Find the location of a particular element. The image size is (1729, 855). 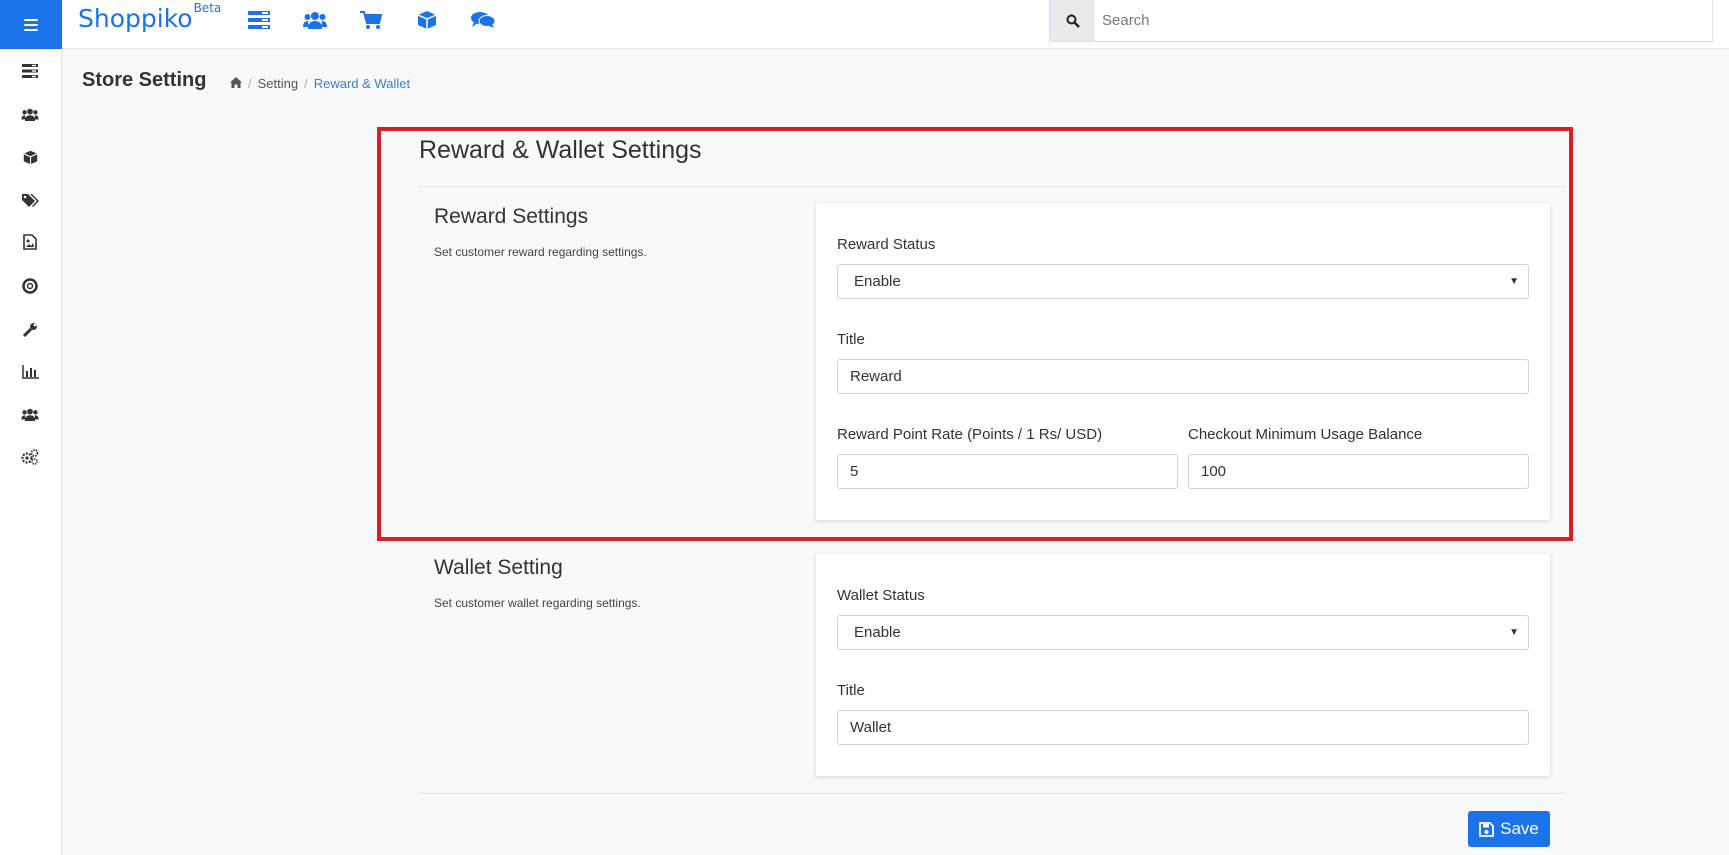

wallet-status-select: Enable ▼ is located at coordinates (1183, 632).